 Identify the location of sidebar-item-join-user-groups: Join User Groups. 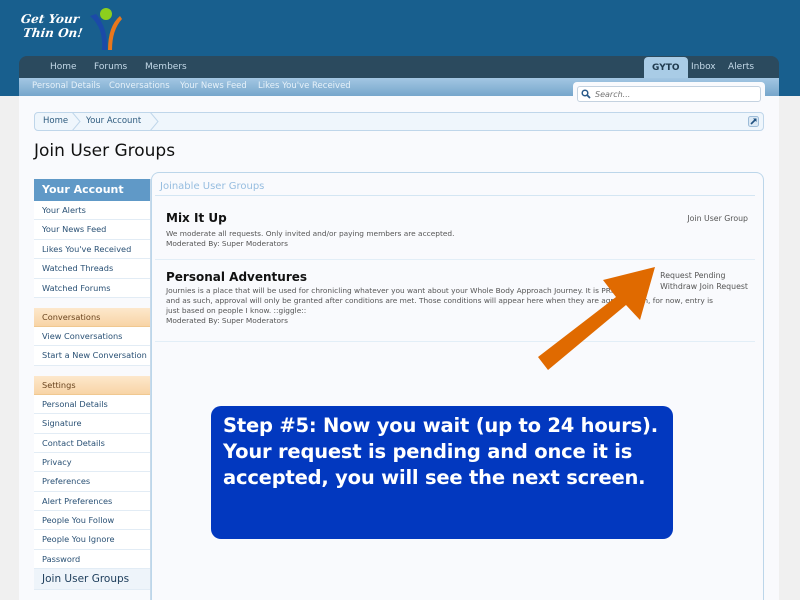
(92, 580).